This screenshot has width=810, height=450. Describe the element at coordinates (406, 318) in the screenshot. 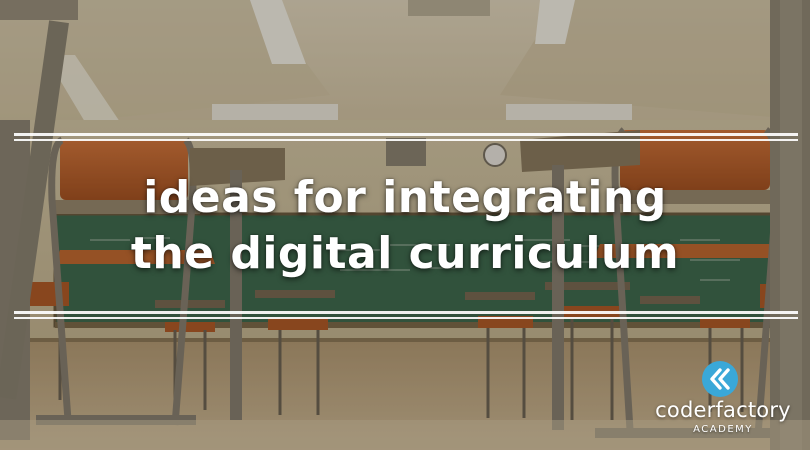

I see `bottom-rule-thin` at that location.